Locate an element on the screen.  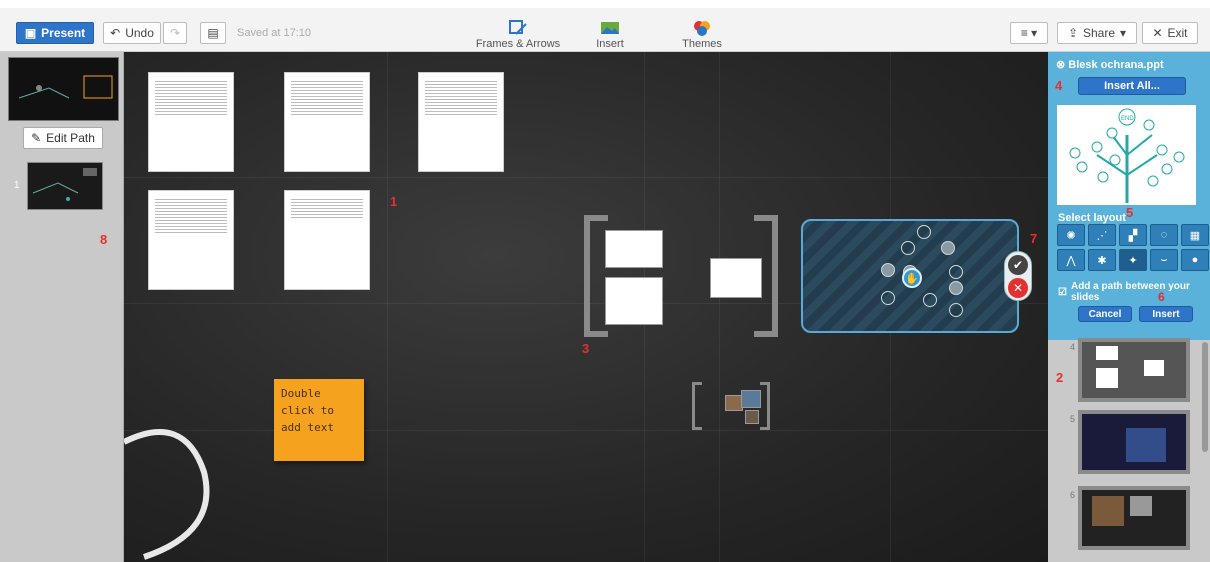
insert-tool: Insert is located at coordinates (610, 35).